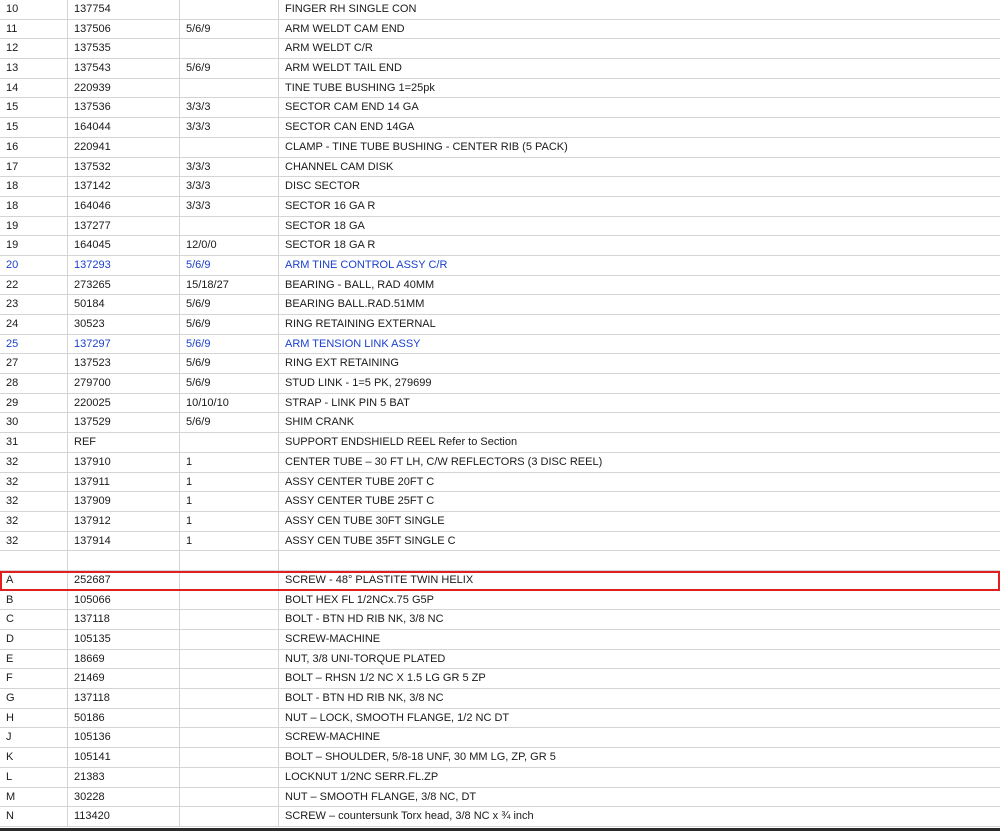 The width and height of the screenshot is (1000, 831). What do you see at coordinates (500, 738) in the screenshot?
I see `table-row: J 105136 SCREW-MACHINE` at bounding box center [500, 738].